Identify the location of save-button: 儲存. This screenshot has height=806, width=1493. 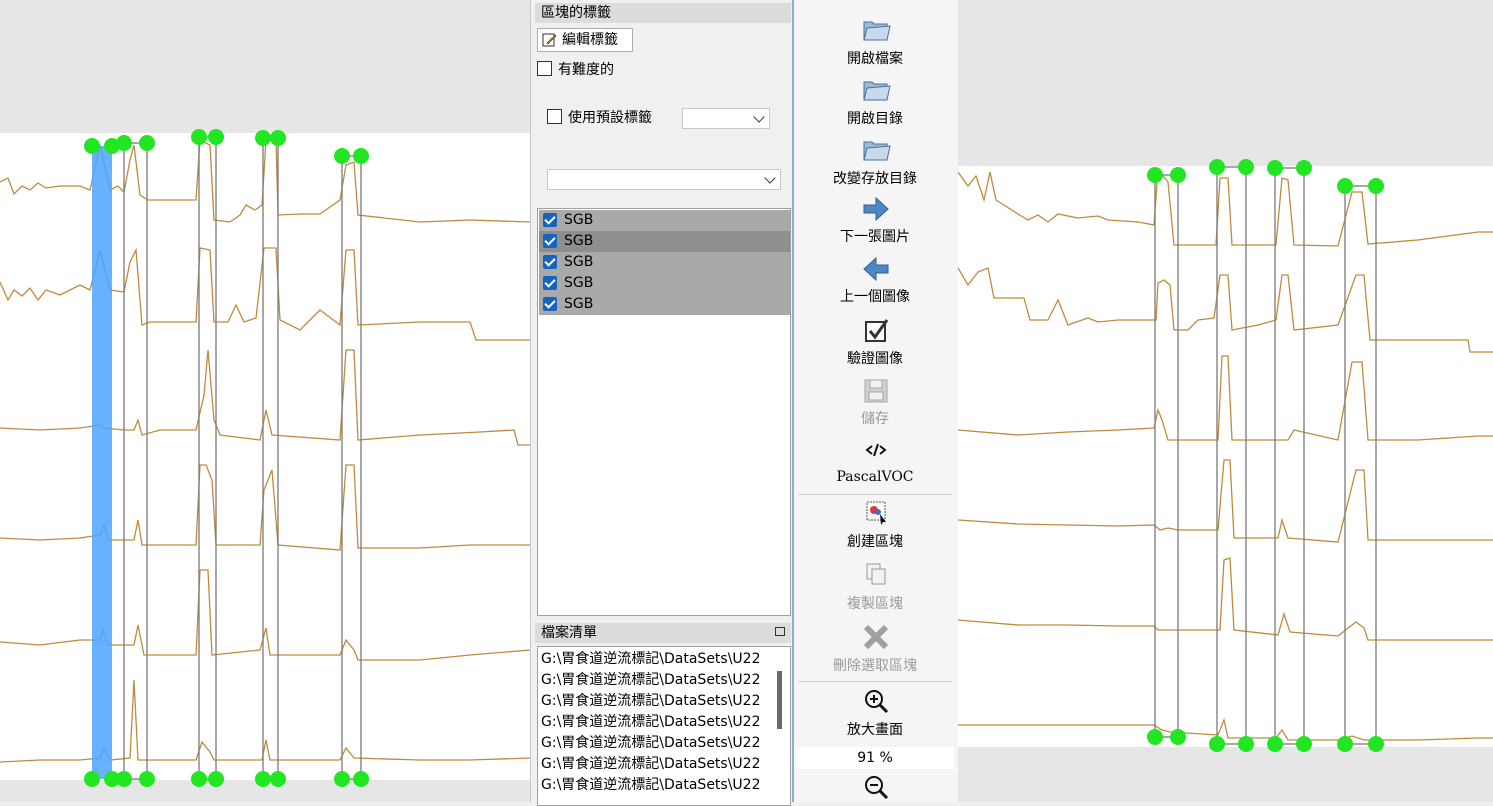
(875, 403).